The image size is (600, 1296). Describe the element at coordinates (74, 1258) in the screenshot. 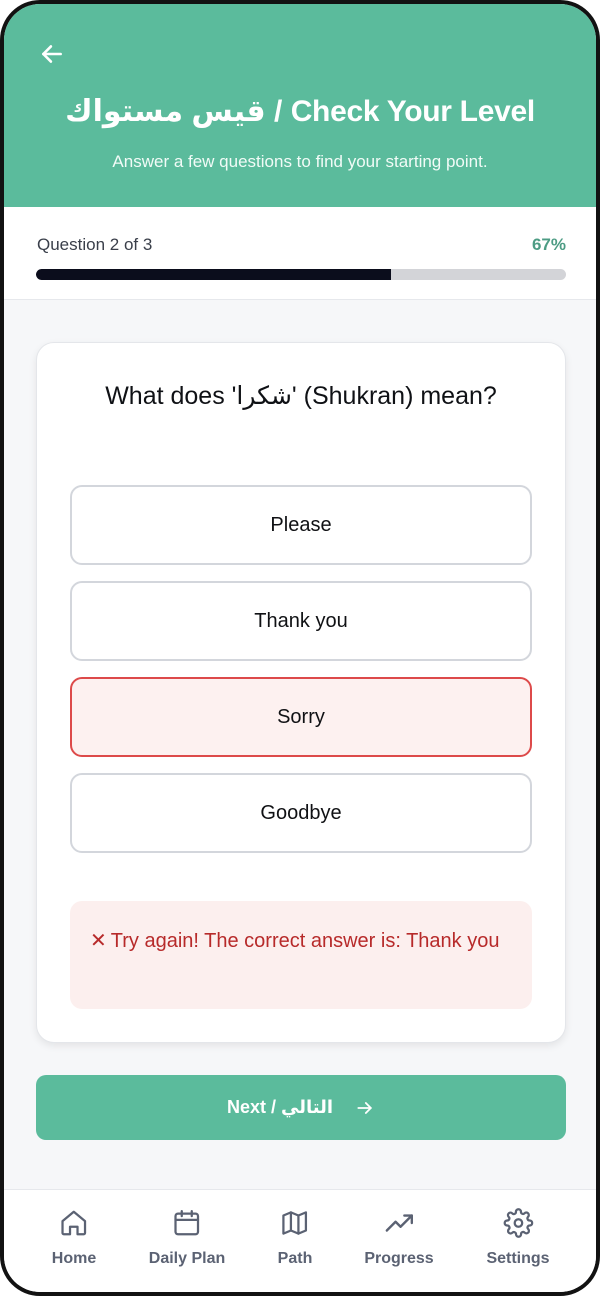

I see `nav-label-home: Home` at that location.